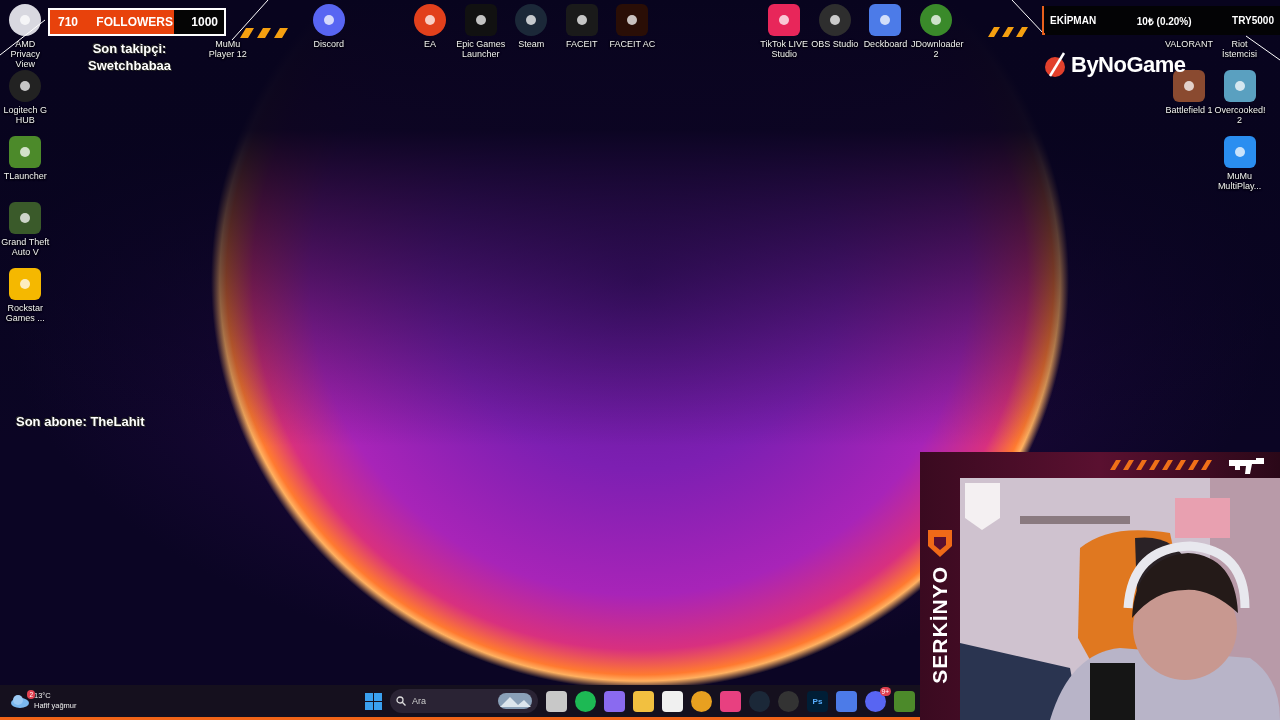 This screenshot has width=1280, height=720. What do you see at coordinates (1188, 110) in the screenshot?
I see `icon-label: Battlefield 1` at bounding box center [1188, 110].